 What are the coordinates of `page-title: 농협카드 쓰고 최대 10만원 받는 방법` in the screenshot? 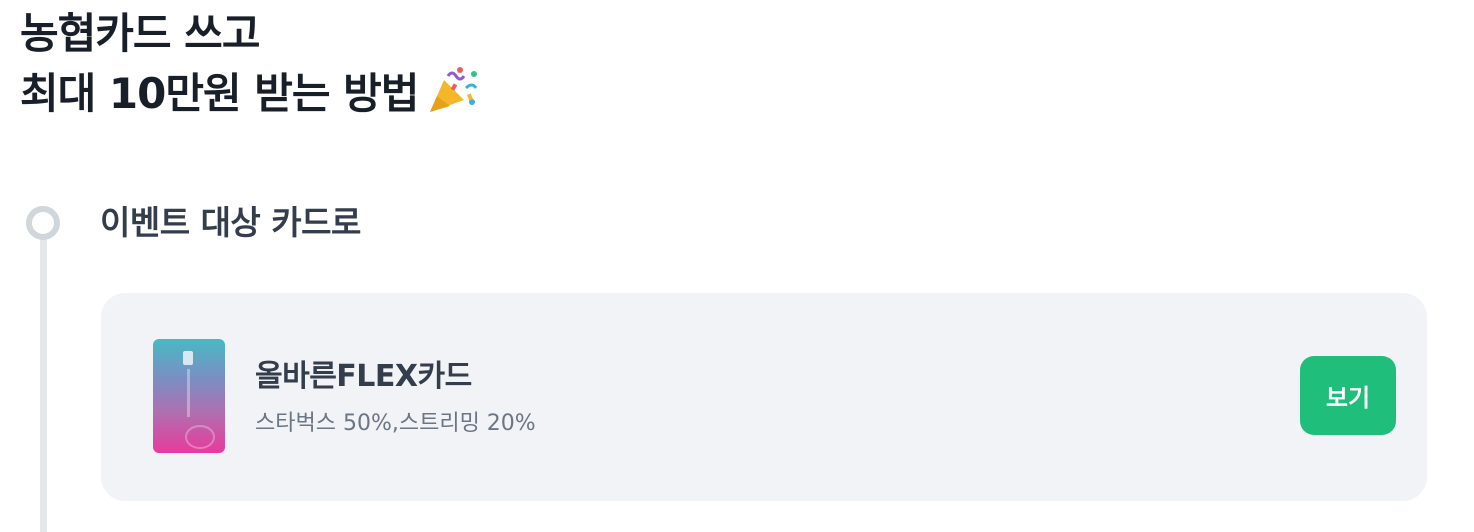 It's located at (251, 64).